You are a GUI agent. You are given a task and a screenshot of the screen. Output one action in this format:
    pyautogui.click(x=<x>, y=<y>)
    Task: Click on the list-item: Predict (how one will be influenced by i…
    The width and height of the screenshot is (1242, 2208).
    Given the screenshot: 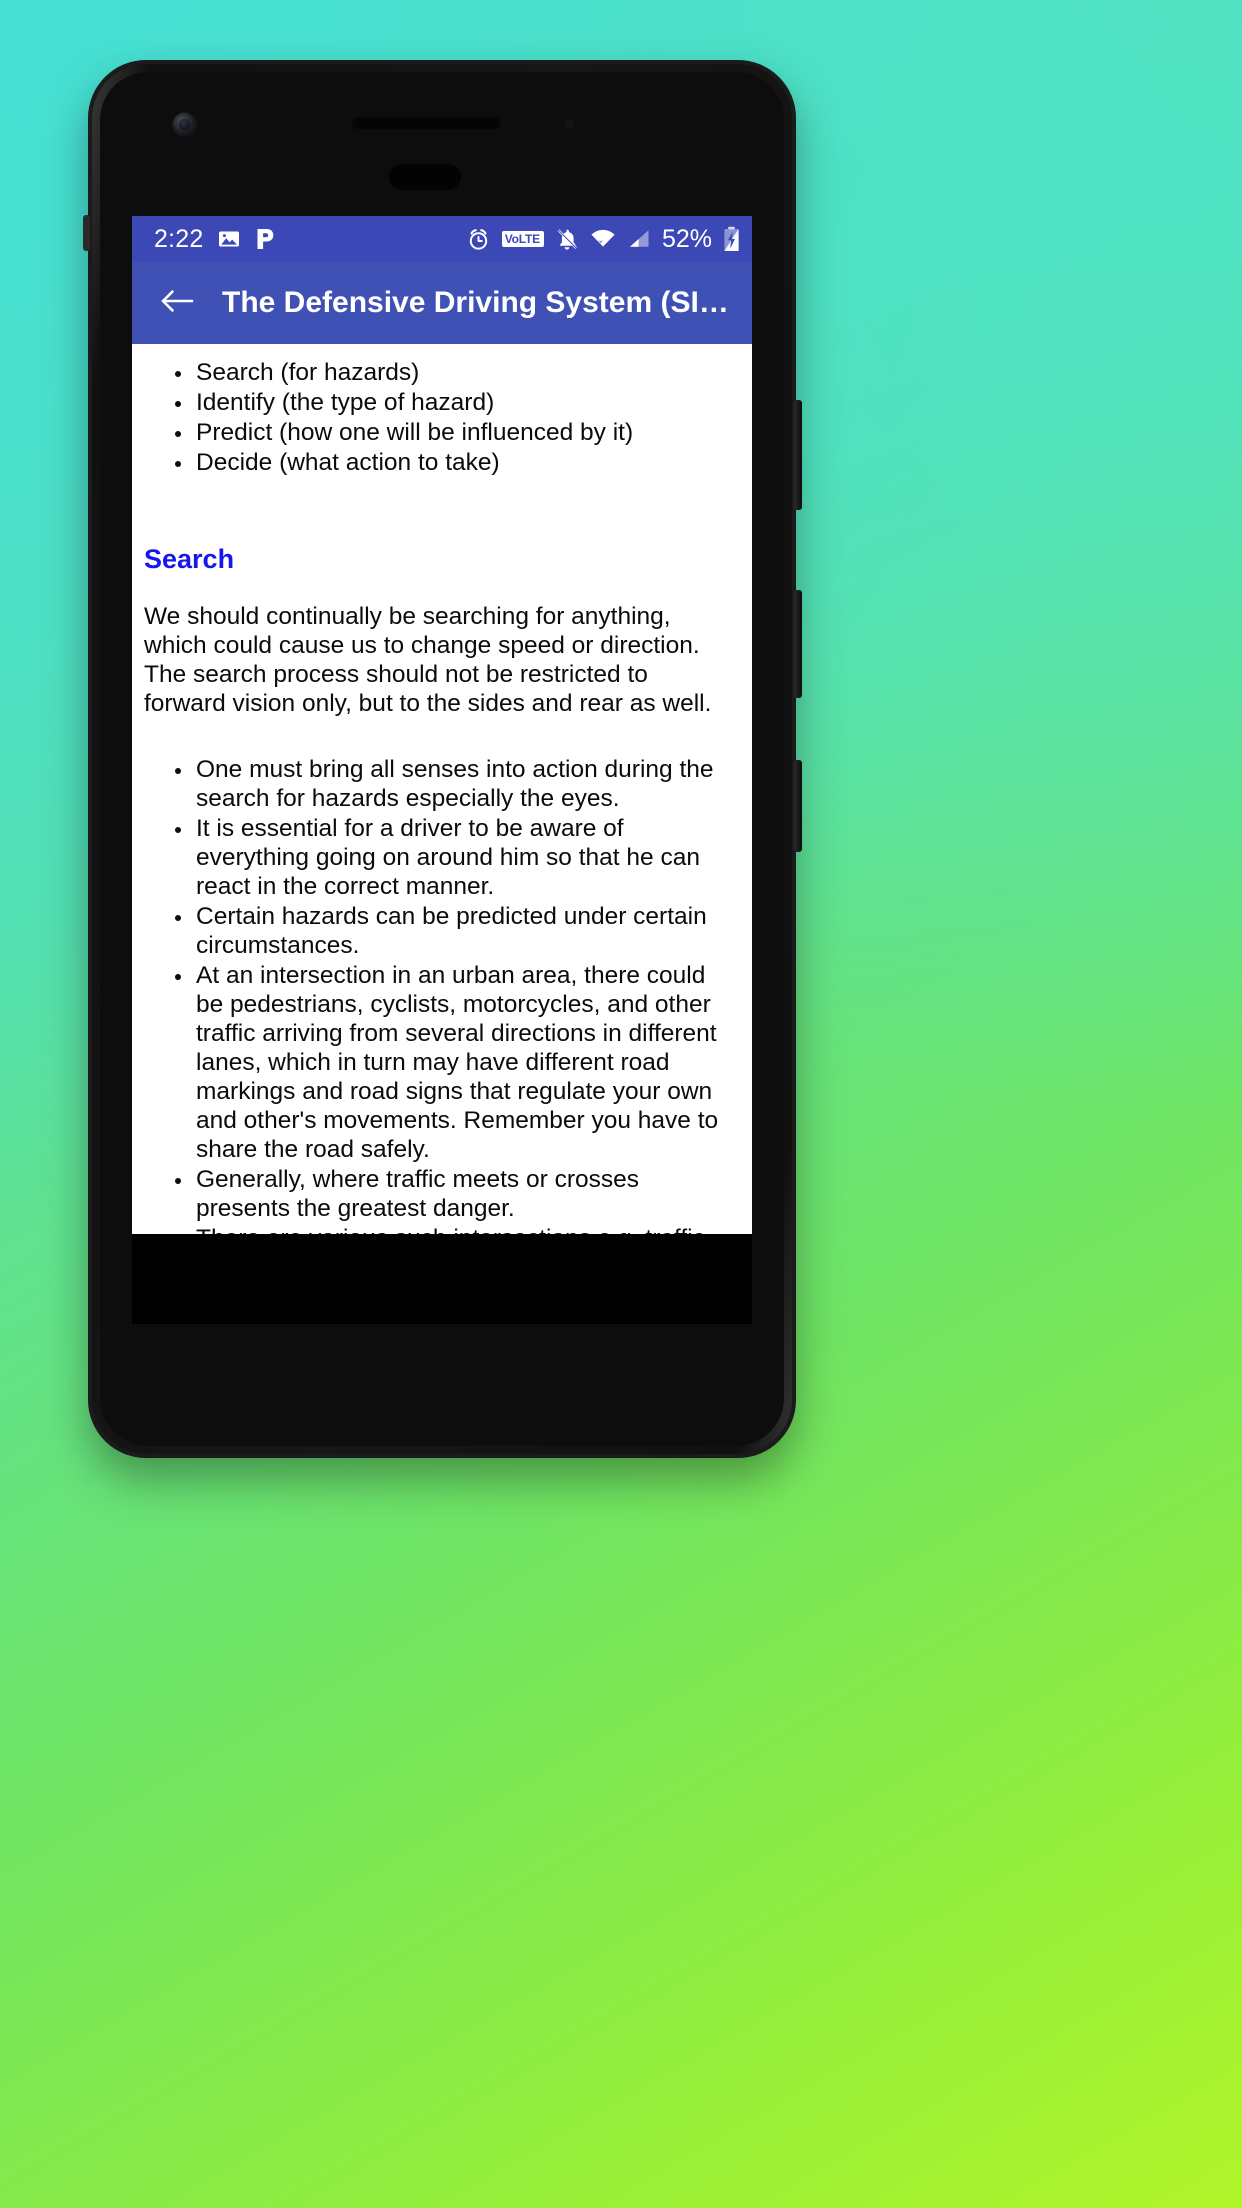 What is the action you would take?
    pyautogui.click(x=466, y=432)
    